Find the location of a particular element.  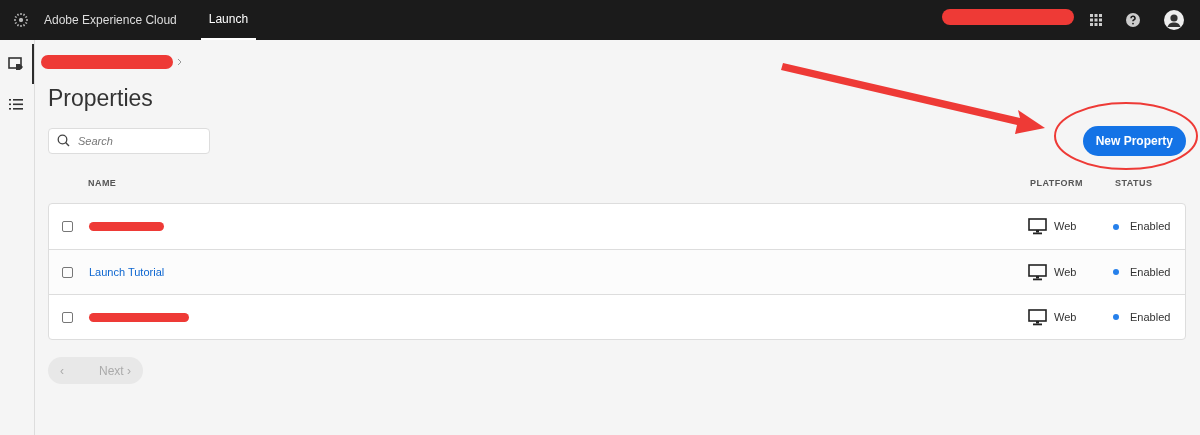

search-field: Search is located at coordinates (129, 141).